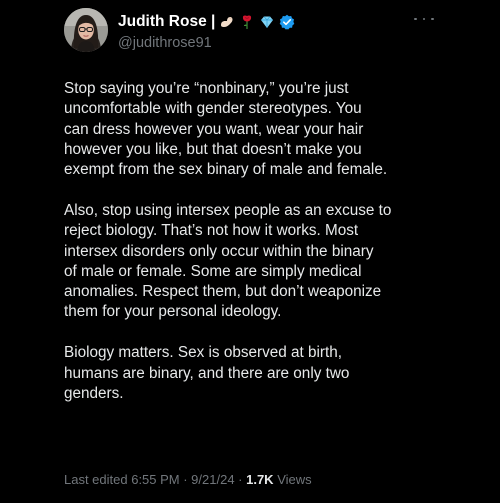 The height and width of the screenshot is (503, 500). Describe the element at coordinates (260, 479) in the screenshot. I see `views-count: 1.7K` at that location.